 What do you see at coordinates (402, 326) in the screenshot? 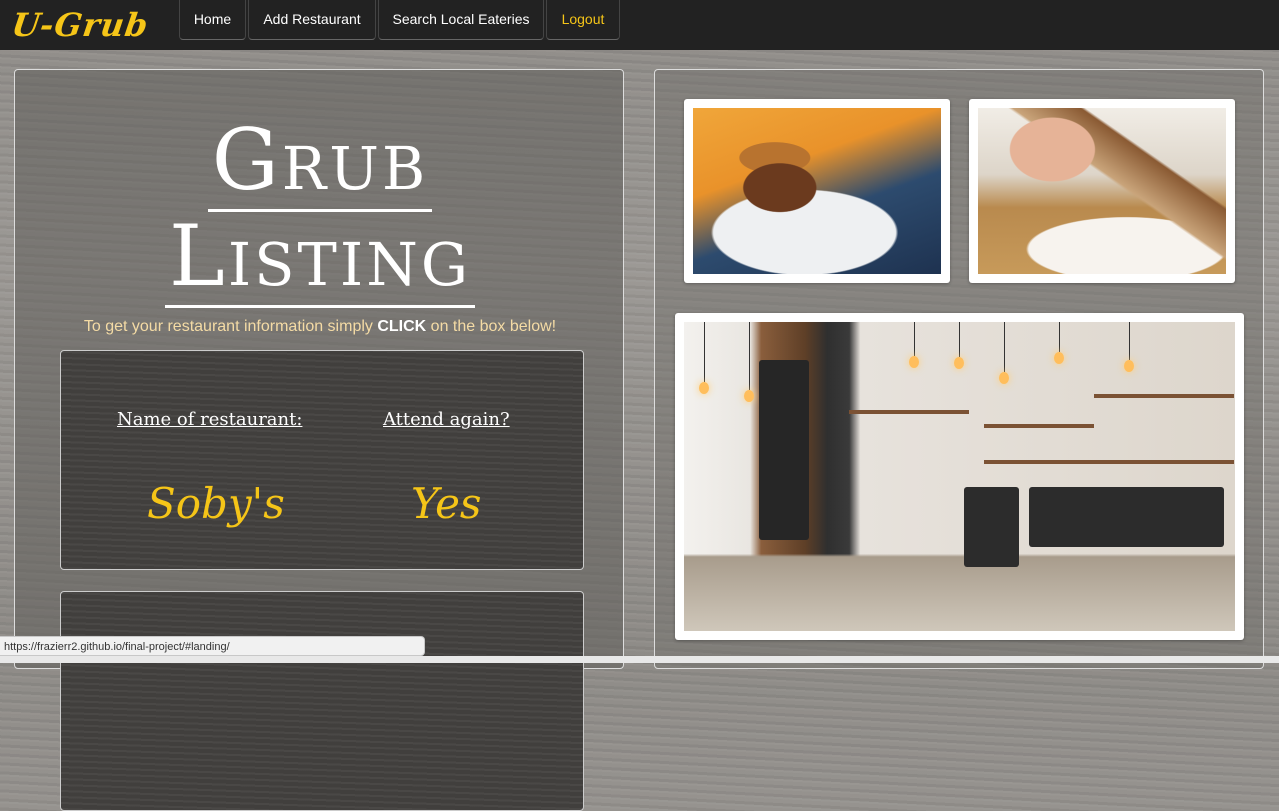
I see `click-emphasis: CLICK` at bounding box center [402, 326].